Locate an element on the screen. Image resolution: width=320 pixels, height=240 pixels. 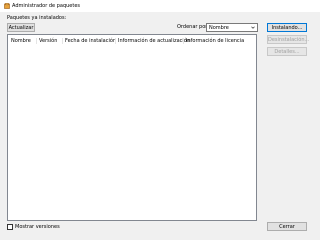
window-title: Administrador de paquetes is located at coordinates (46, 6).